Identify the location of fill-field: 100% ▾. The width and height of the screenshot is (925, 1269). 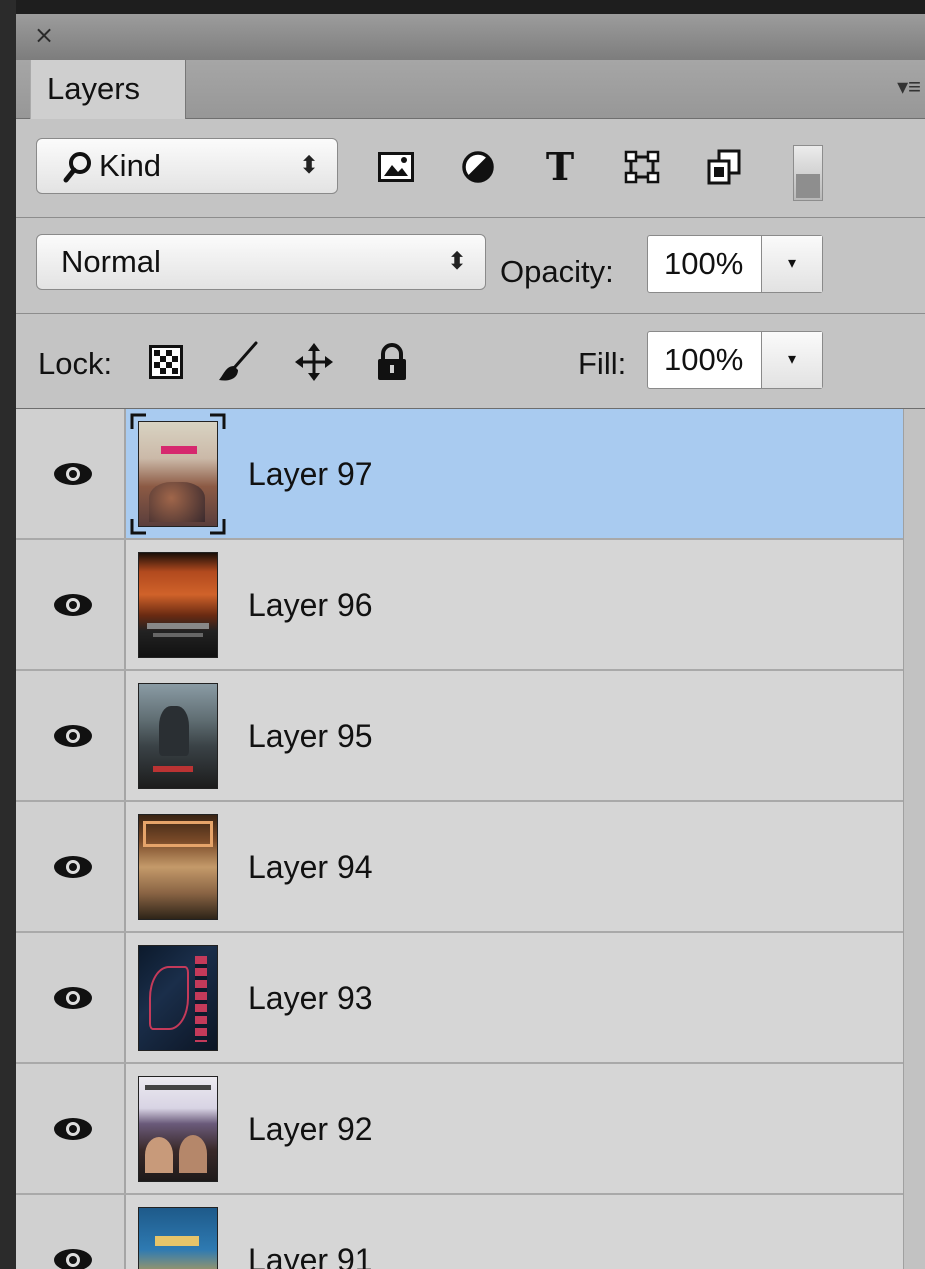
(735, 360).